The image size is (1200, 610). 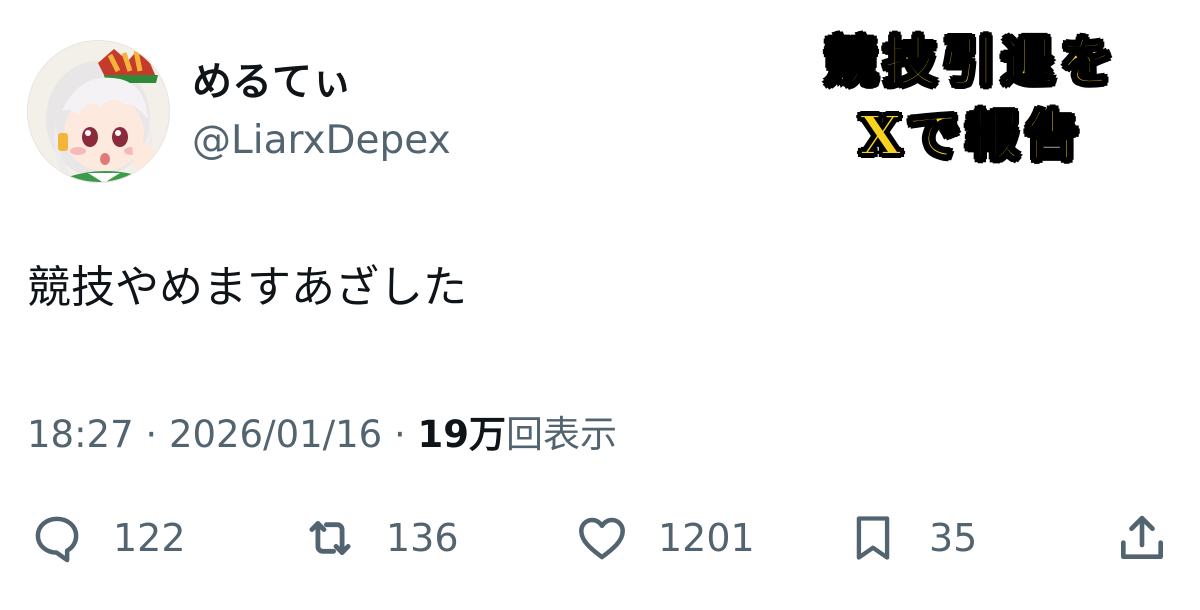 What do you see at coordinates (462, 434) in the screenshot?
I see `views-count: 19万` at bounding box center [462, 434].